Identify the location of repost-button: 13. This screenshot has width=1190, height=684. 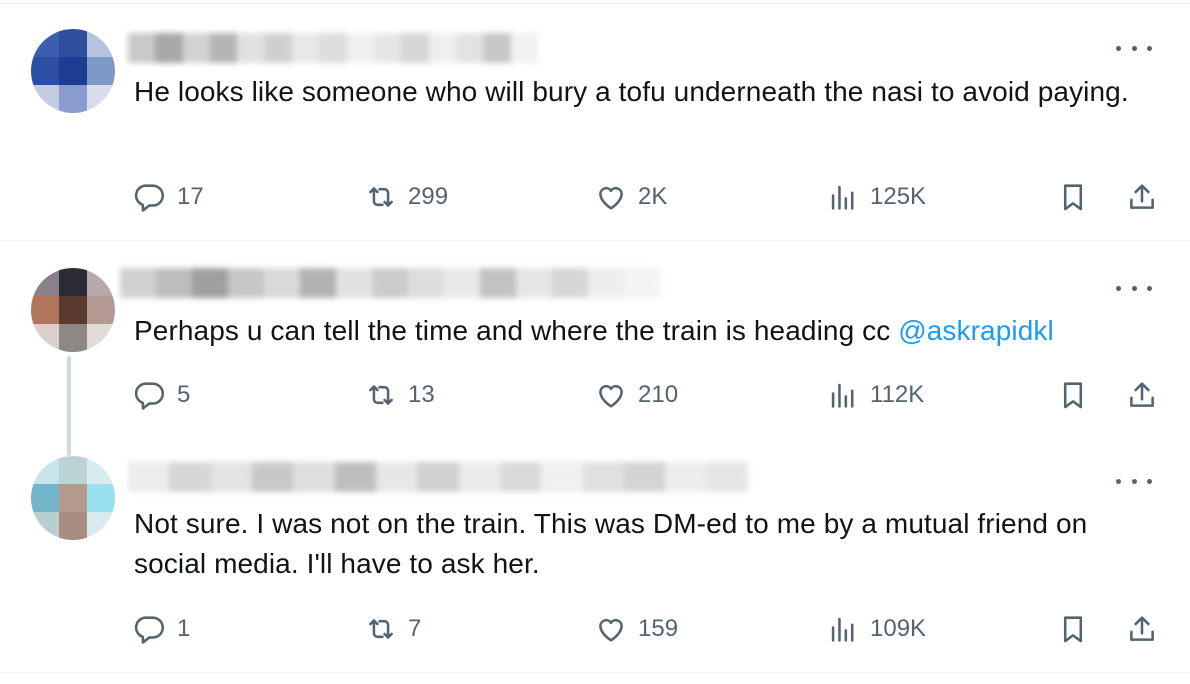
(399, 395).